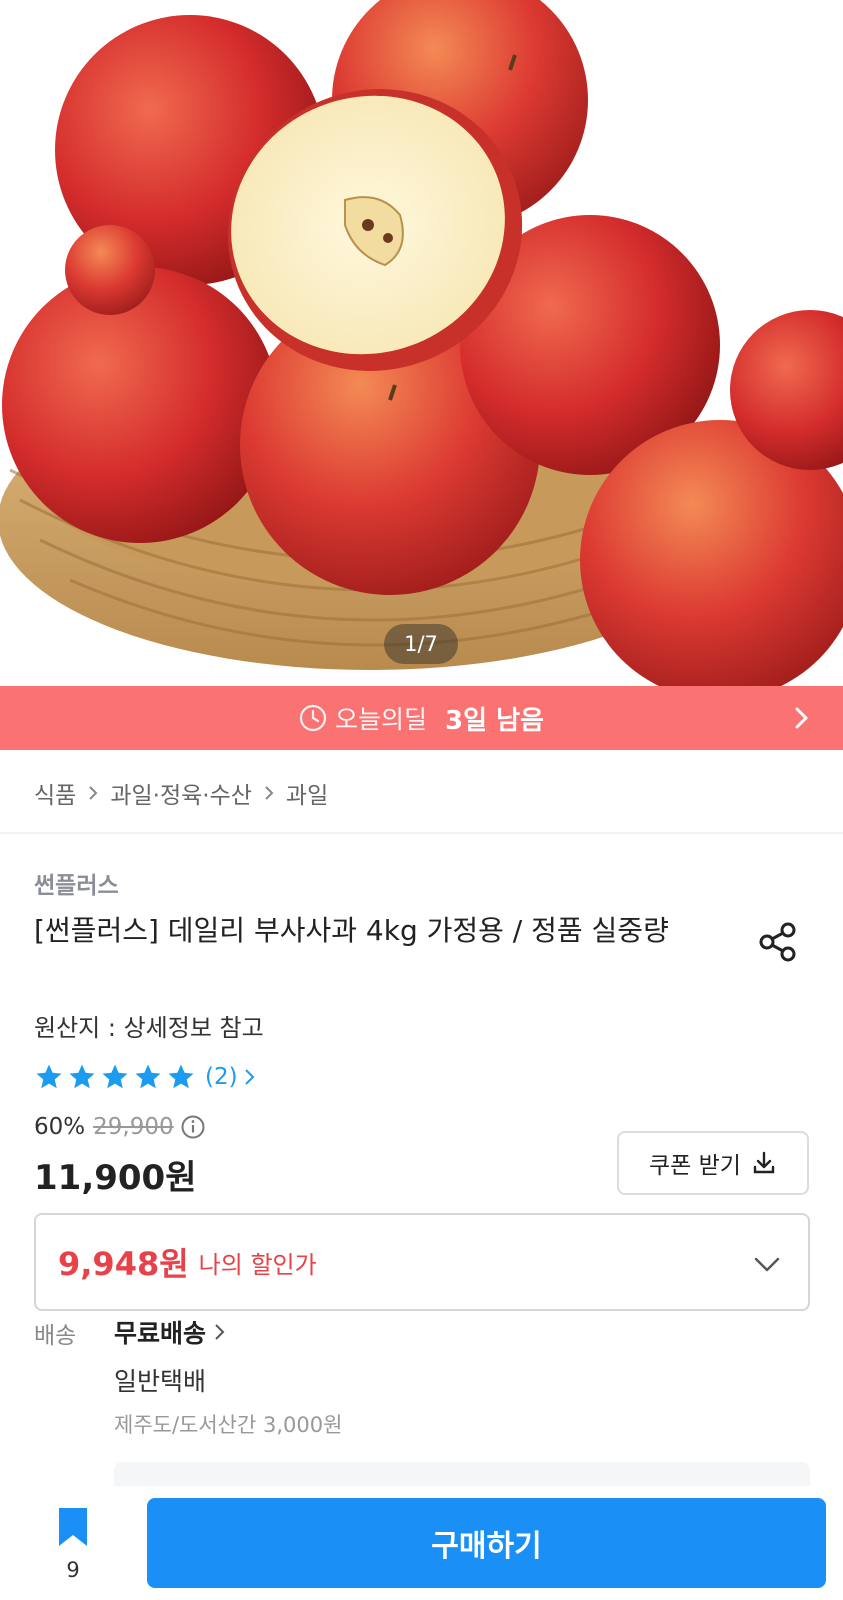  I want to click on shipping-key: 배송, so click(55, 1336).